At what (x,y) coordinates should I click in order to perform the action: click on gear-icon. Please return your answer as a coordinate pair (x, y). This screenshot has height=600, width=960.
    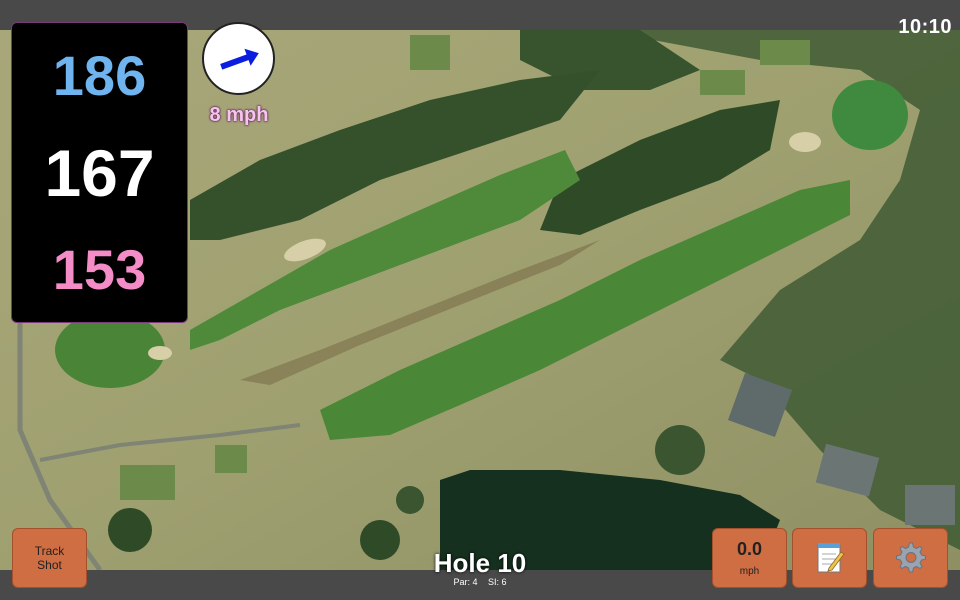
    Looking at the image, I should click on (910, 557).